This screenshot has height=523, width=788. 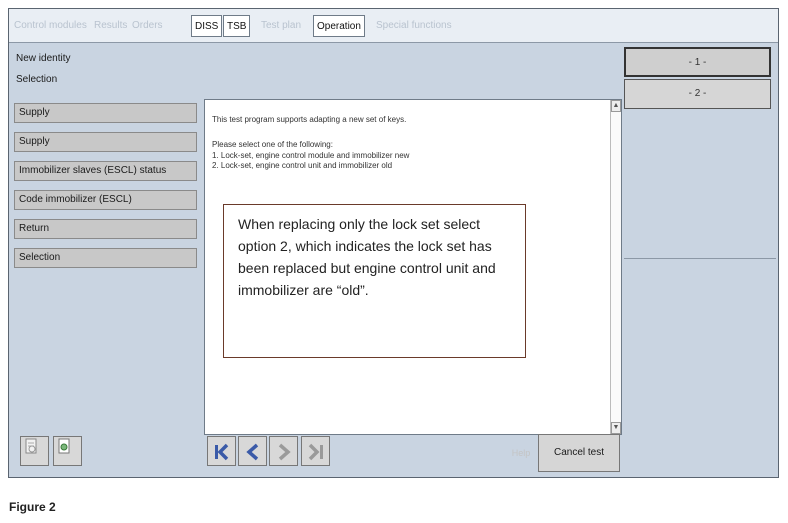 What do you see at coordinates (616, 428) in the screenshot?
I see `scroll-down-arrow-icon: ▼` at bounding box center [616, 428].